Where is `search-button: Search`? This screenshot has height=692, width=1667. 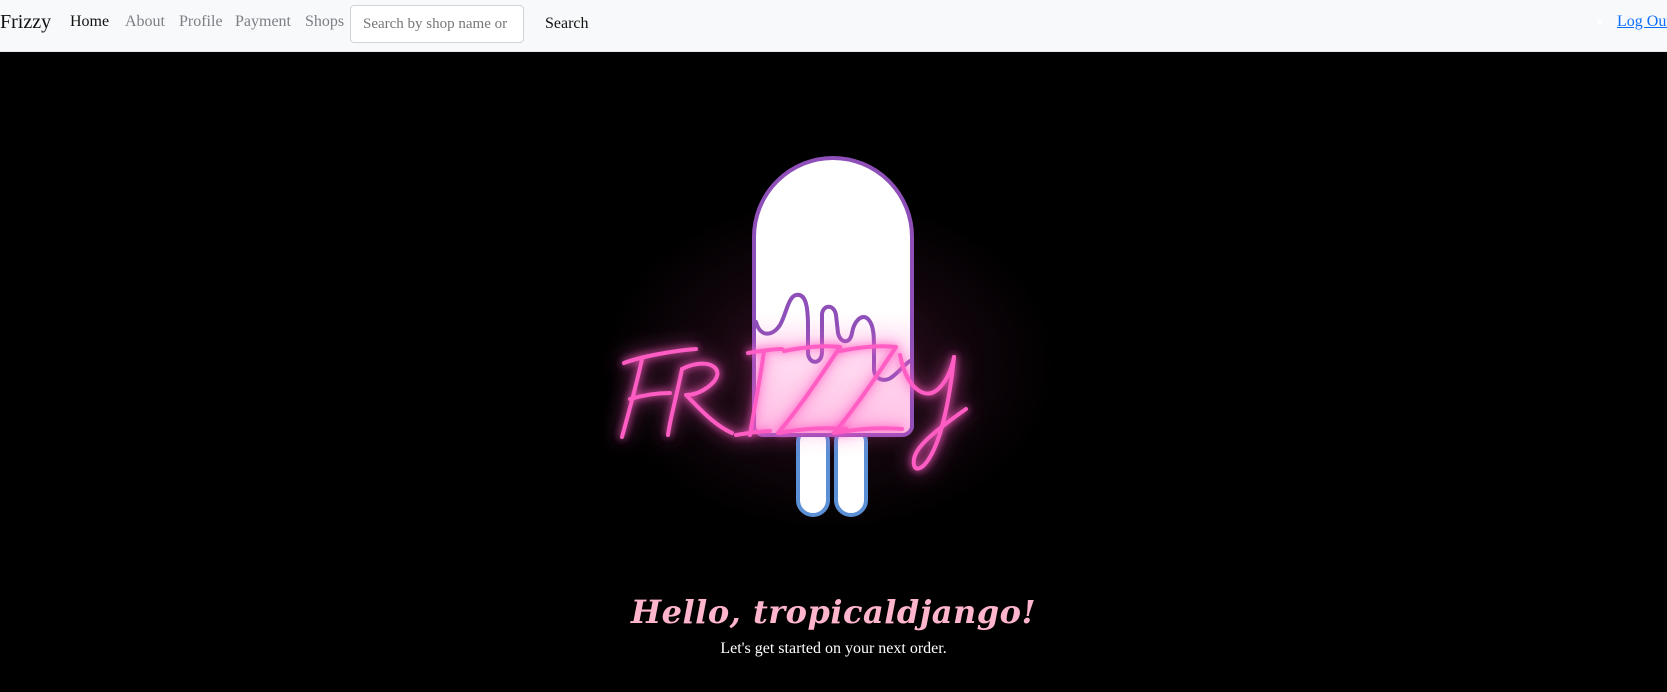 search-button: Search is located at coordinates (567, 24).